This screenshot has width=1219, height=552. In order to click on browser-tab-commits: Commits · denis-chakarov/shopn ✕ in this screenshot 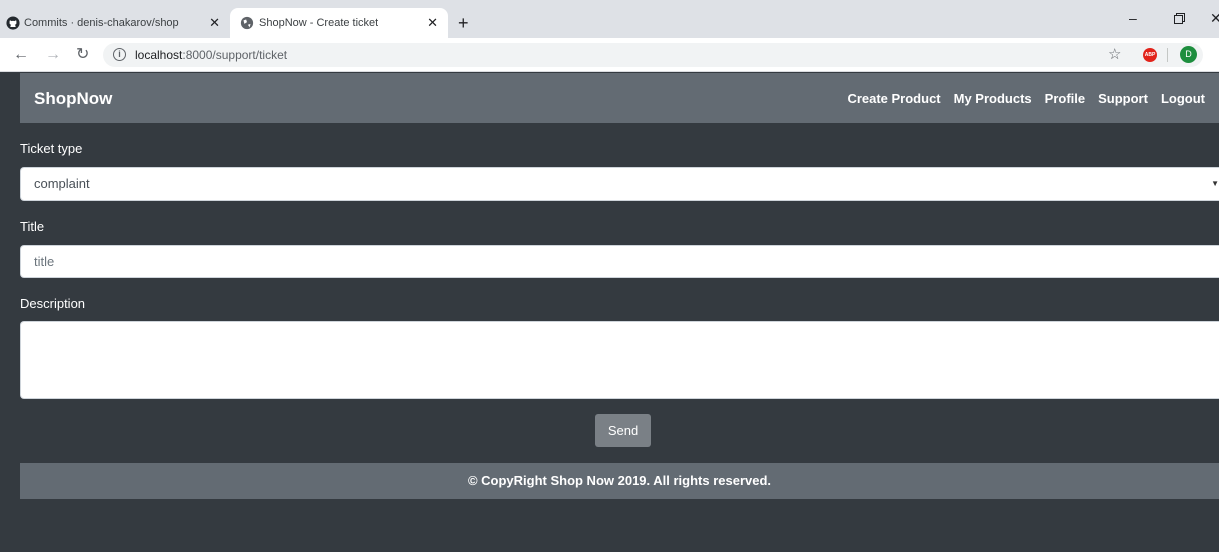, I will do `click(115, 23)`.